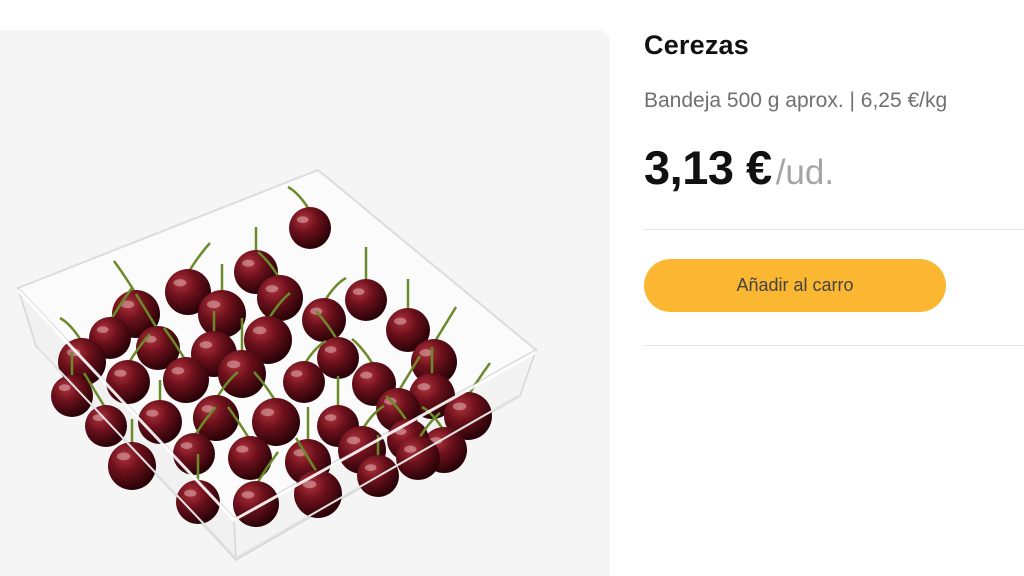  I want to click on product-packaging-info: Bandeja 500 g aprox. | 6,25 €/kg, so click(796, 100).